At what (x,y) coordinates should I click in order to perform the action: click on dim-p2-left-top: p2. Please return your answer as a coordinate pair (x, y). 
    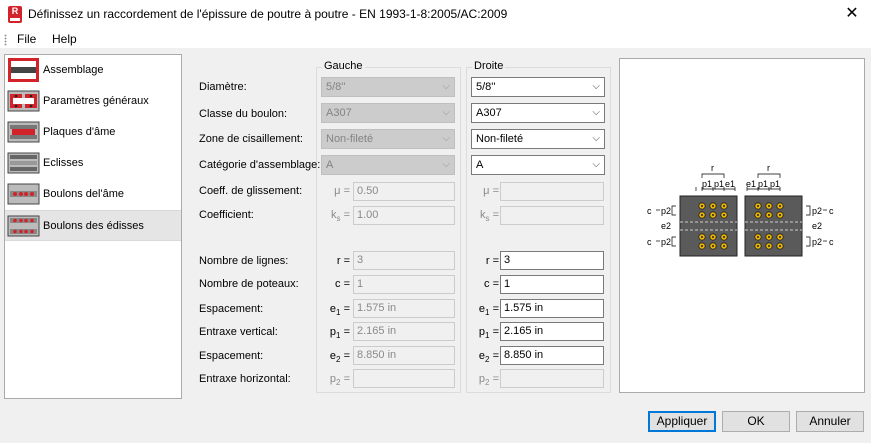
    Looking at the image, I should click on (666, 211).